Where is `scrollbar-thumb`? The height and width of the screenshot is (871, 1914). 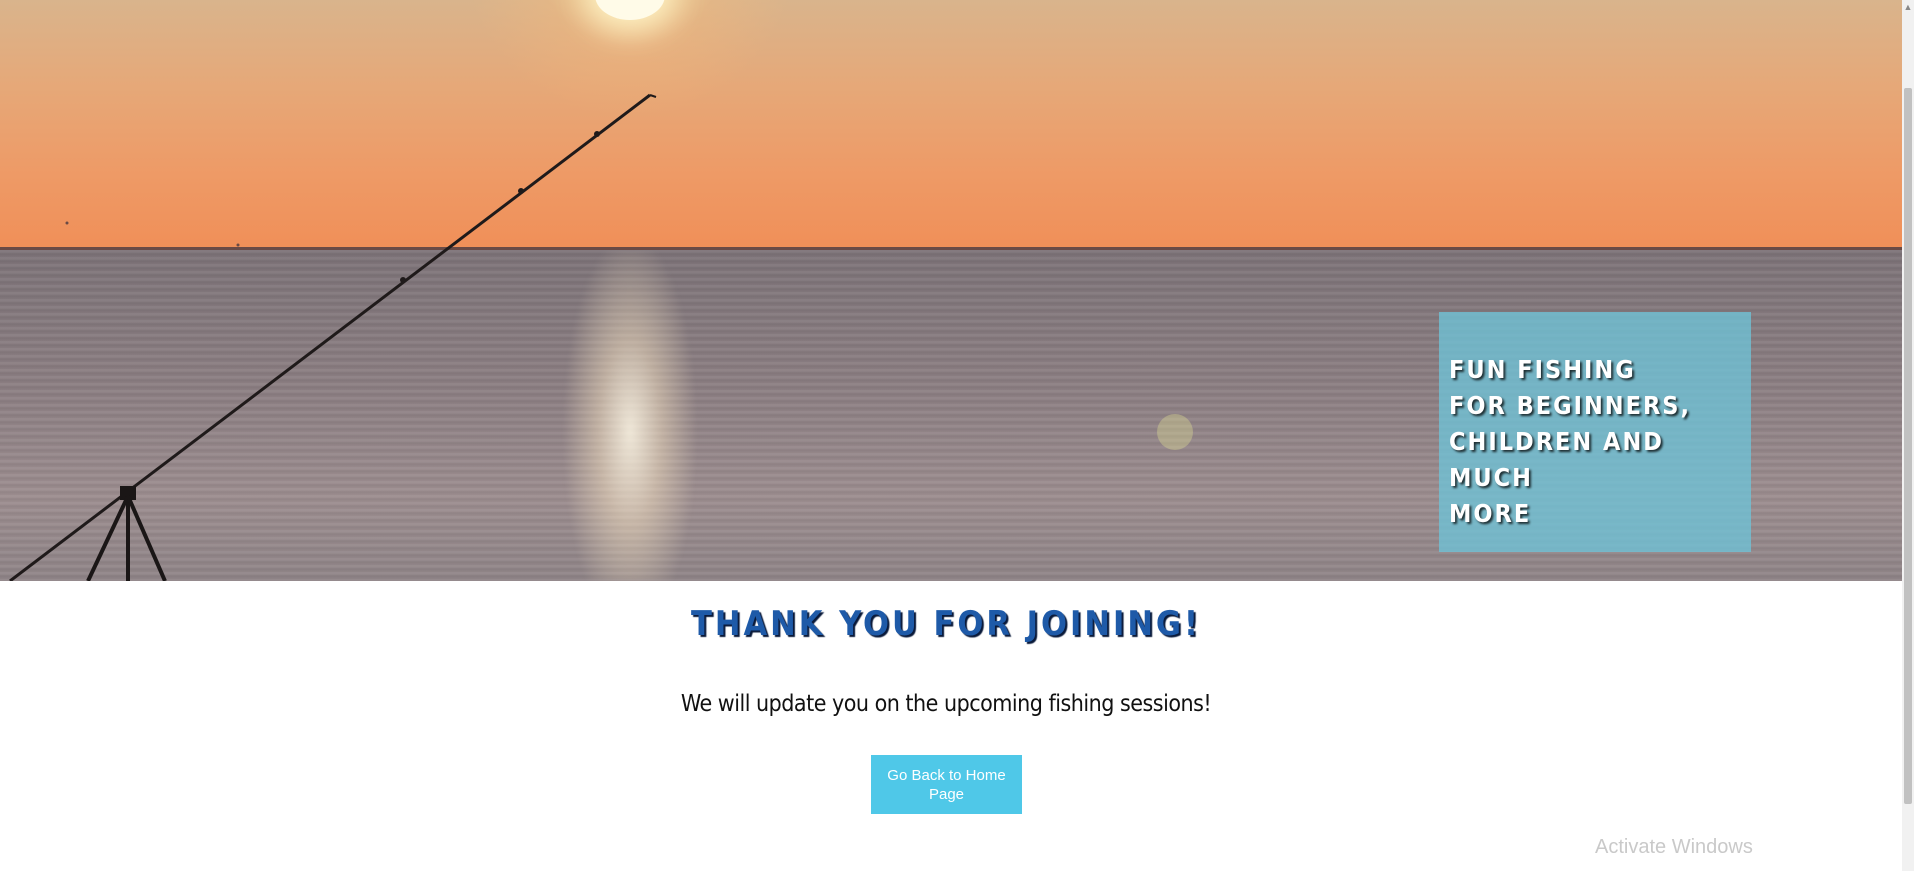 scrollbar-thumb is located at coordinates (1908, 446).